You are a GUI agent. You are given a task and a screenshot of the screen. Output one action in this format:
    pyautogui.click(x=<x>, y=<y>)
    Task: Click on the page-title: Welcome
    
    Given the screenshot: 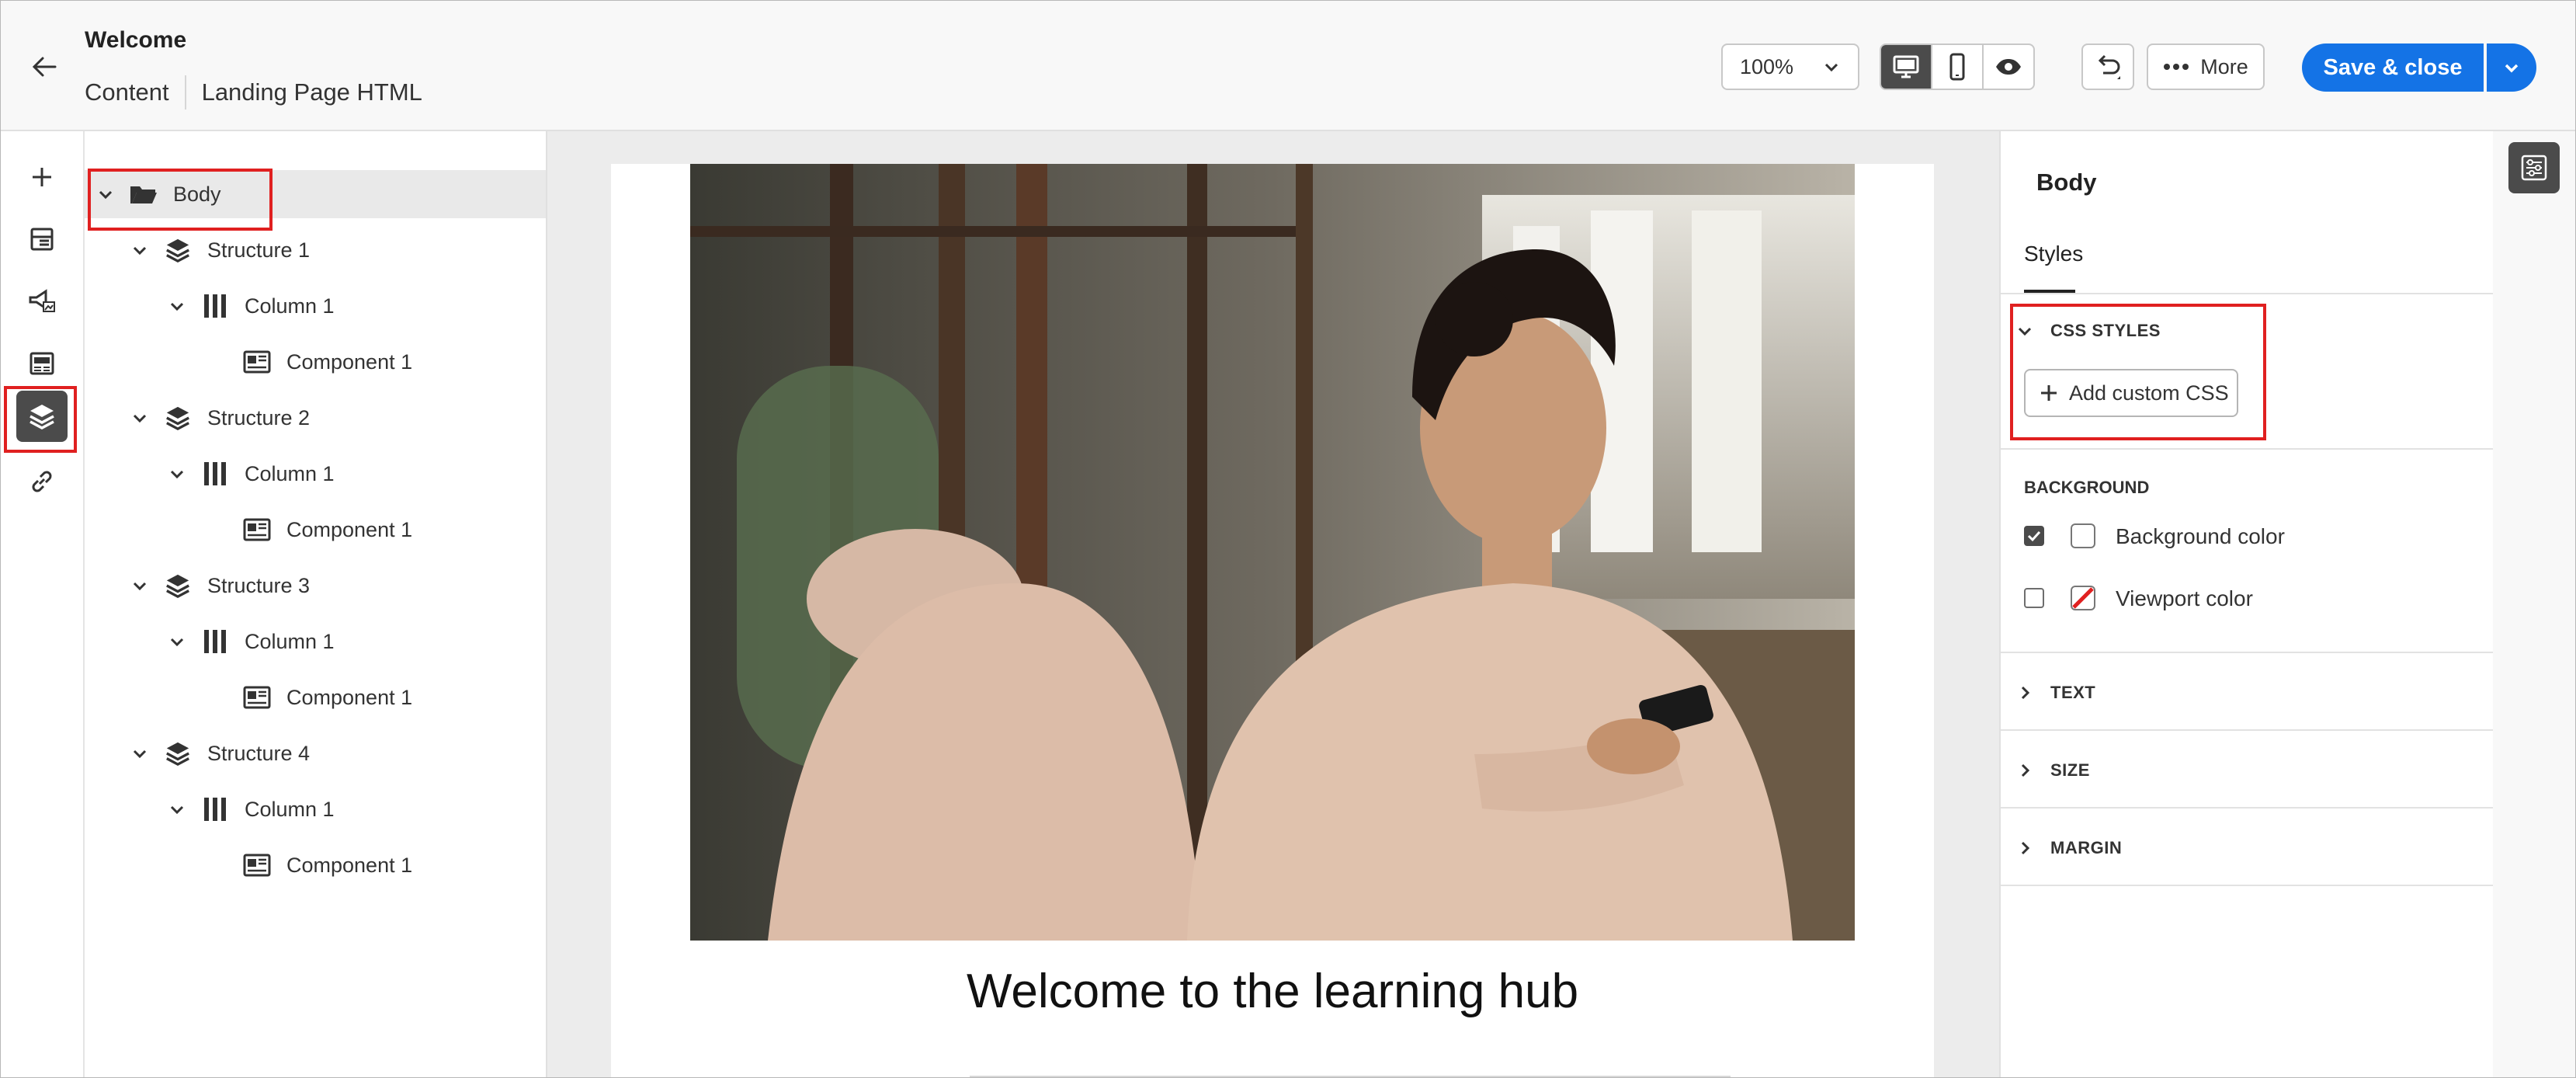 What is the action you would take?
    pyautogui.click(x=136, y=40)
    